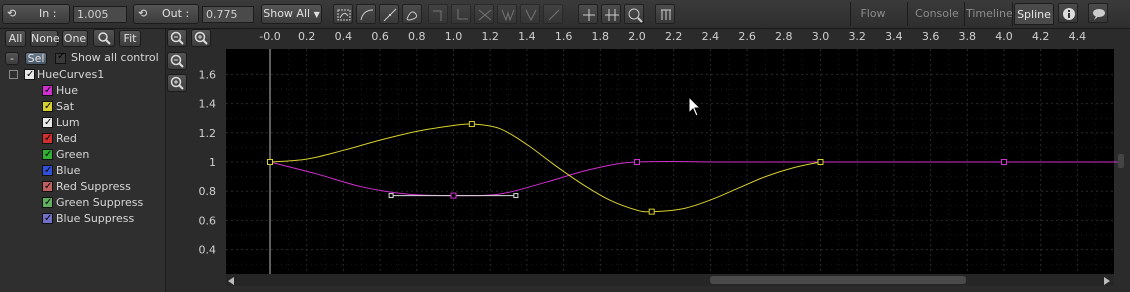  Describe the element at coordinates (1098, 13) in the screenshot. I see `chat-icon` at that location.